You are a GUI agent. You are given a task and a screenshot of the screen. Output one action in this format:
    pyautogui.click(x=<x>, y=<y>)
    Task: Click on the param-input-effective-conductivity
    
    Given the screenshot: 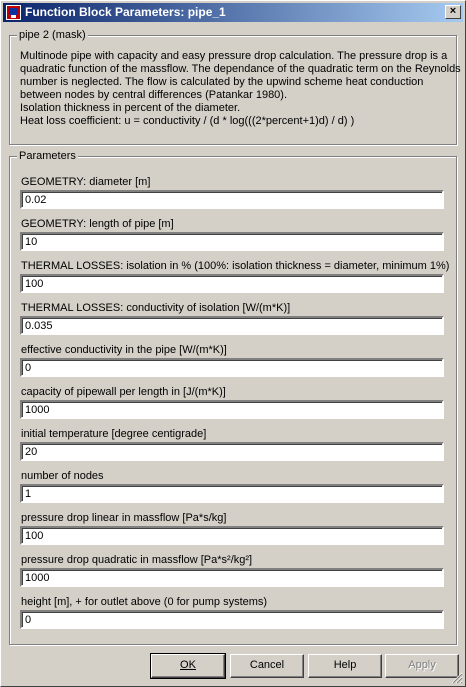 What is the action you would take?
    pyautogui.click(x=232, y=367)
    